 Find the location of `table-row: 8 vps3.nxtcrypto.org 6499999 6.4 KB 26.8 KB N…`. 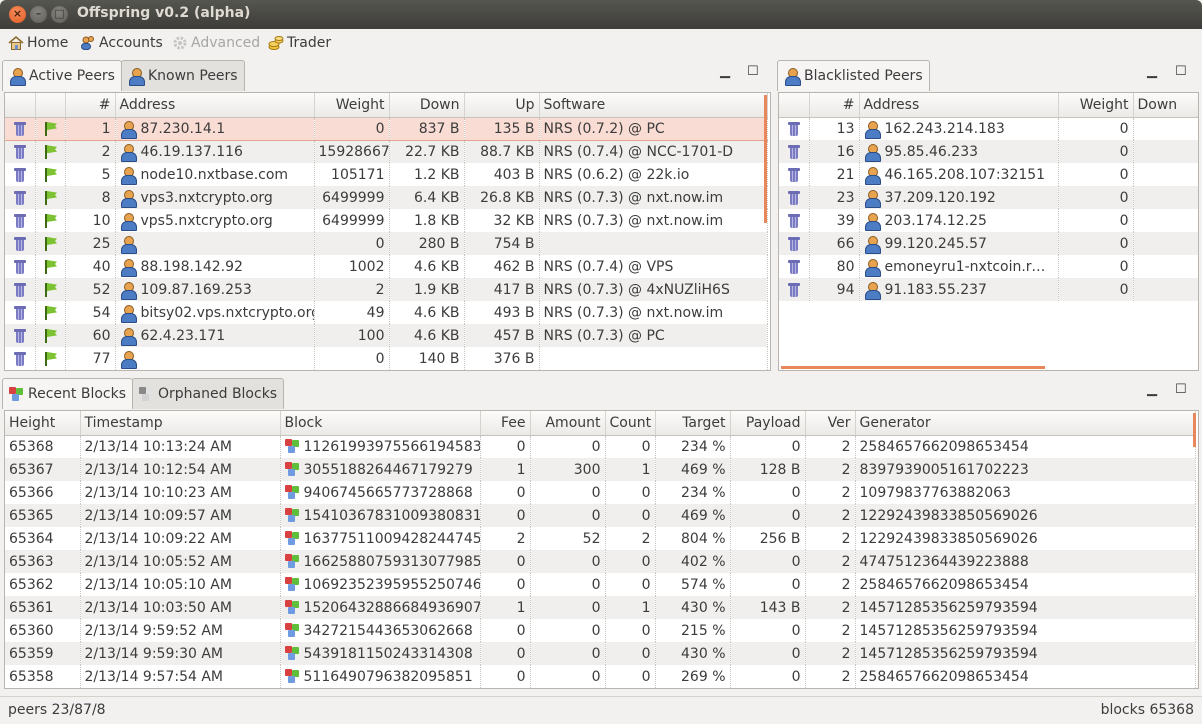

table-row: 8 vps3.nxtcrypto.org 6499999 6.4 KB 26.8 KB N… is located at coordinates (386, 197).